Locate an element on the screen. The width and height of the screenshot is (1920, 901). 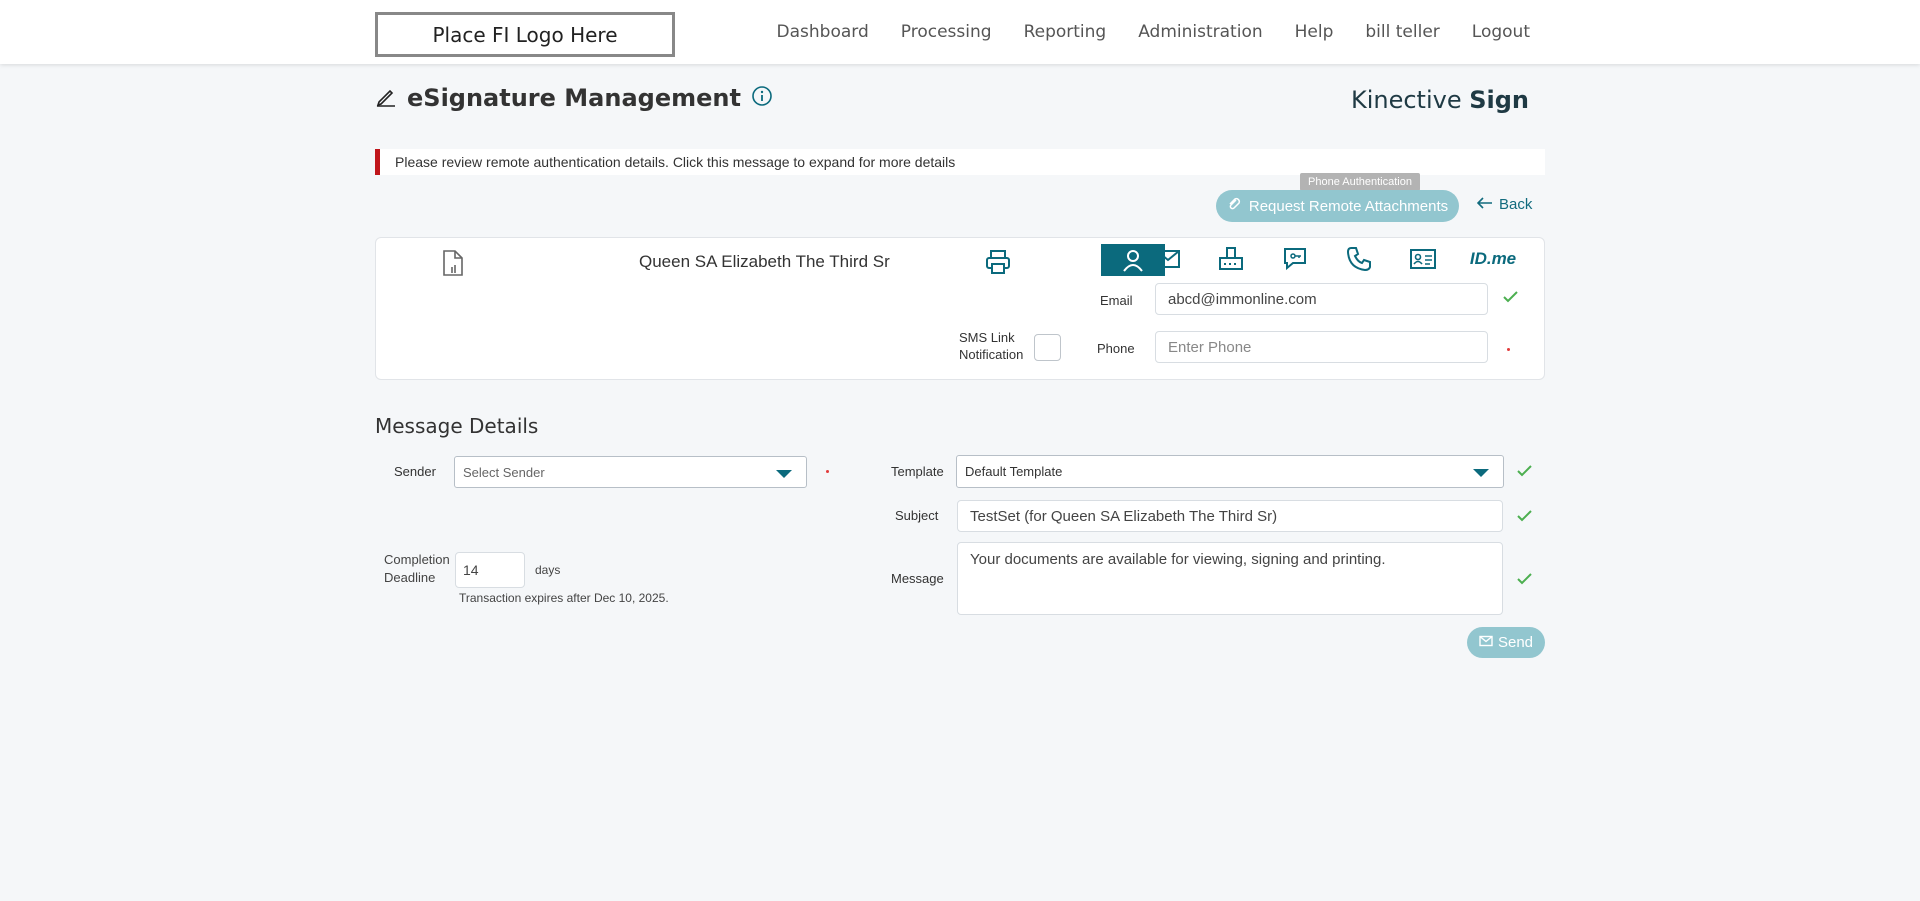
signer-name: Queen SA Elizabeth The Third Sr is located at coordinates (764, 261).